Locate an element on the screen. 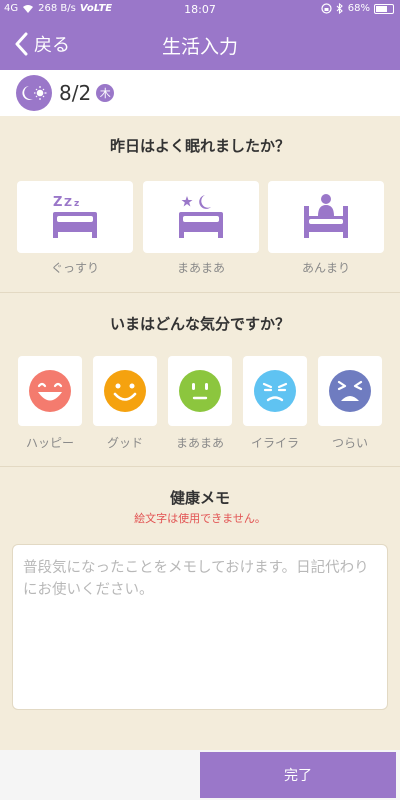 Image resolution: width=400 pixels, height=800 pixels. bed-person-sitting-icon is located at coordinates (326, 216).